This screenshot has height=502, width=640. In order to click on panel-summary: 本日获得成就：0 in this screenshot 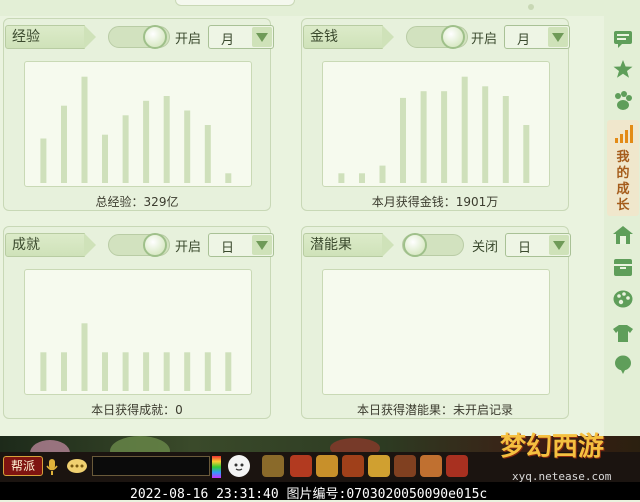, I will do `click(137, 410)`.